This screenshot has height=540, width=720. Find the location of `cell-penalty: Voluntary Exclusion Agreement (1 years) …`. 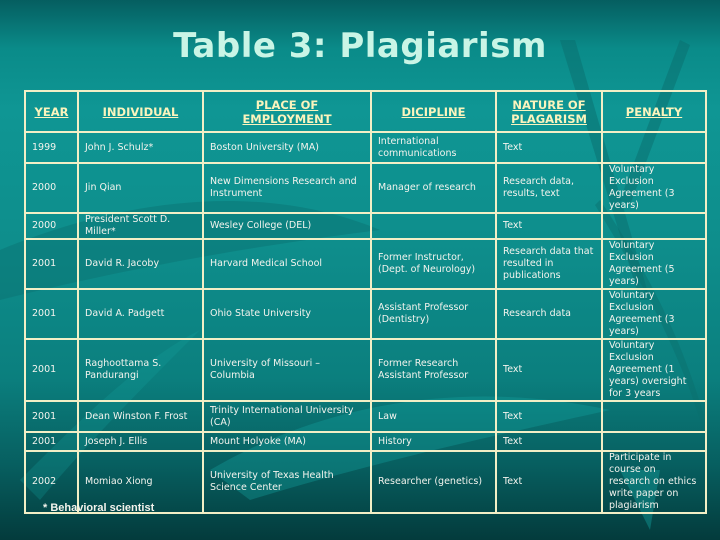

cell-penalty: Voluntary Exclusion Agreement (1 years) … is located at coordinates (654, 370).